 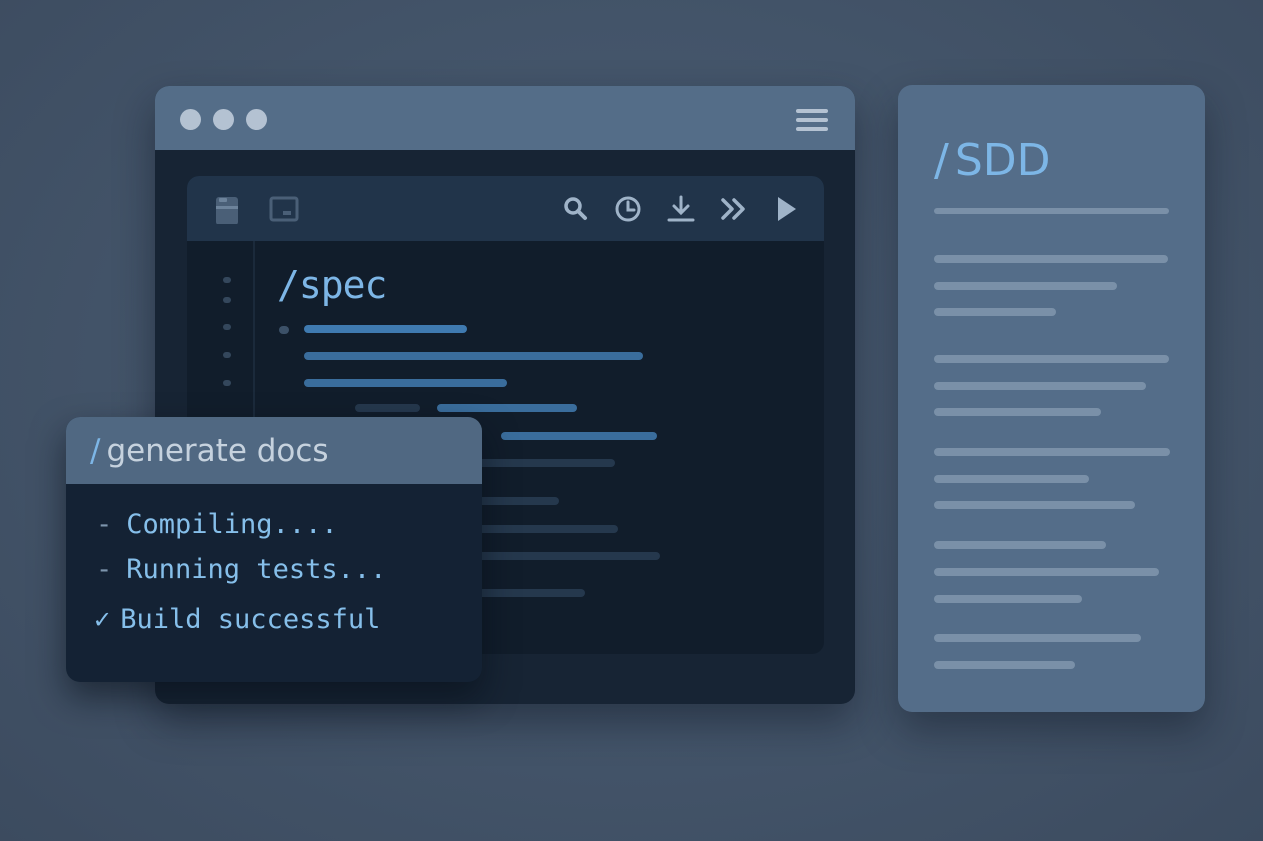 I want to click on clock-icon, so click(x=628, y=209).